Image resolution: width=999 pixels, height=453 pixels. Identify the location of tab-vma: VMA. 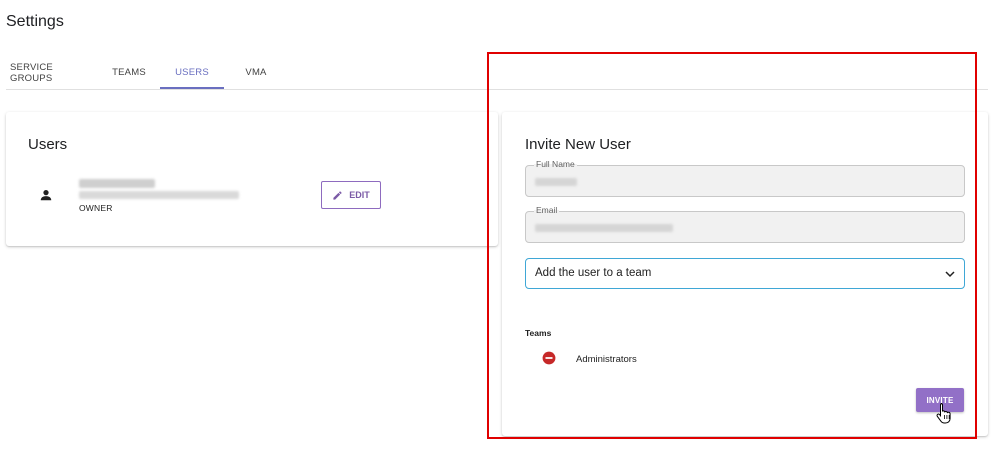
(256, 72).